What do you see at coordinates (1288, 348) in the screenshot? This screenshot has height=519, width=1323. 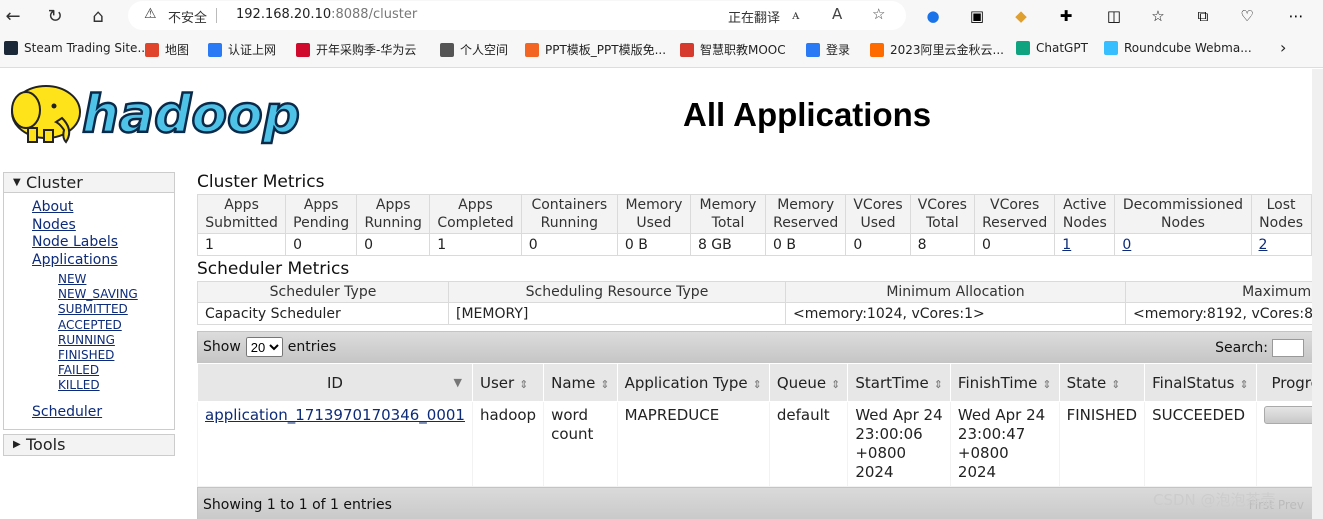 I see `search-input` at bounding box center [1288, 348].